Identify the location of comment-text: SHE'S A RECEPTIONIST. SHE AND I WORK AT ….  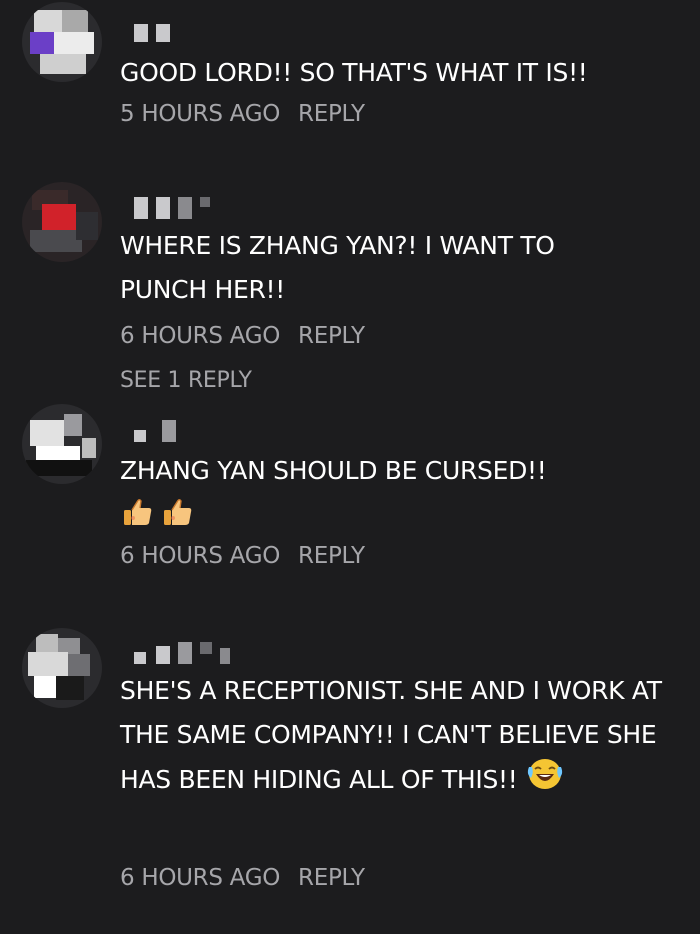
(410, 737).